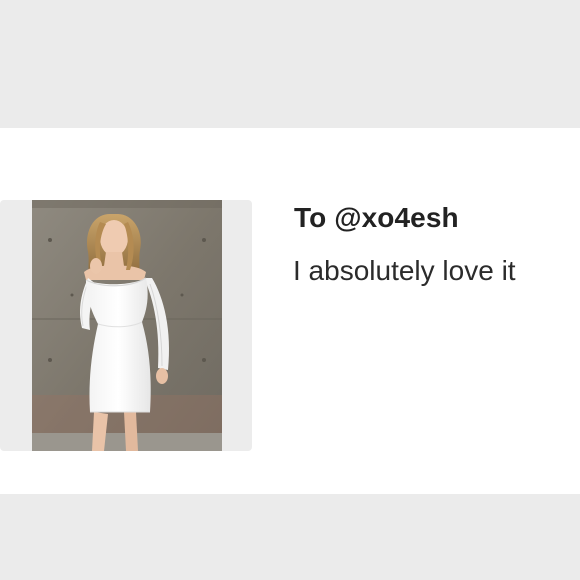 Image resolution: width=580 pixels, height=580 pixels. I want to click on product-photo, so click(127, 325).